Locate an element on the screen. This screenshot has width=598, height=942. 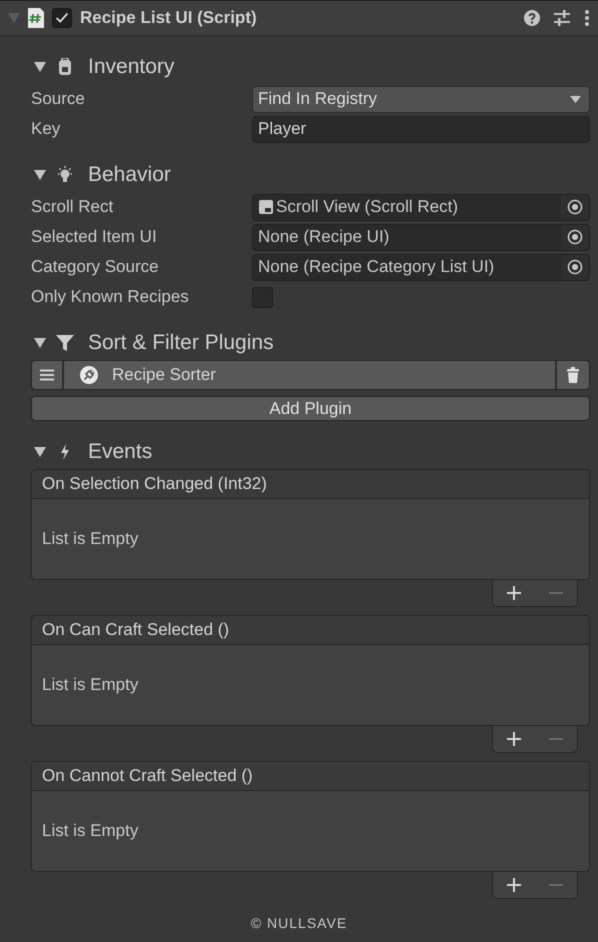
plugin-name: Recipe Sorter is located at coordinates (164, 375).